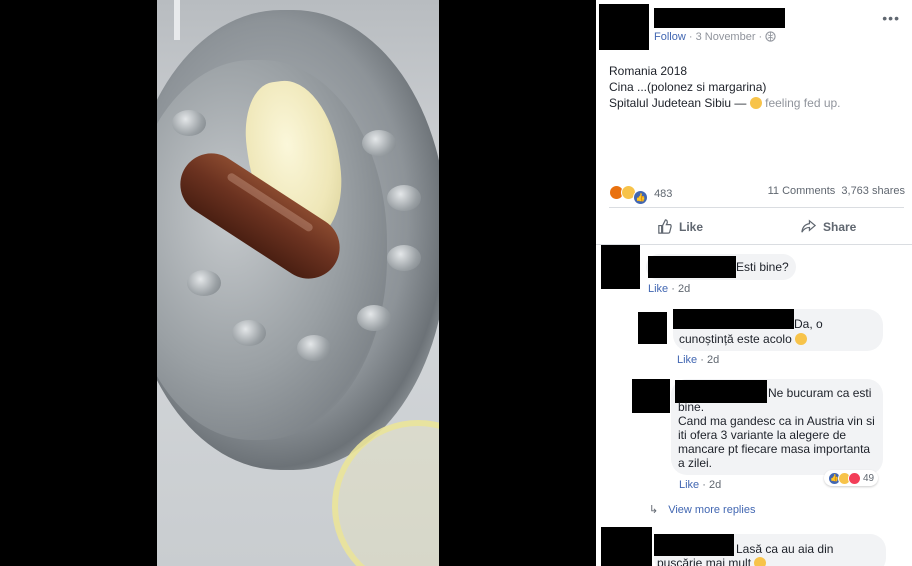 The image size is (912, 566). I want to click on comment-reactions-count: 49, so click(869, 478).